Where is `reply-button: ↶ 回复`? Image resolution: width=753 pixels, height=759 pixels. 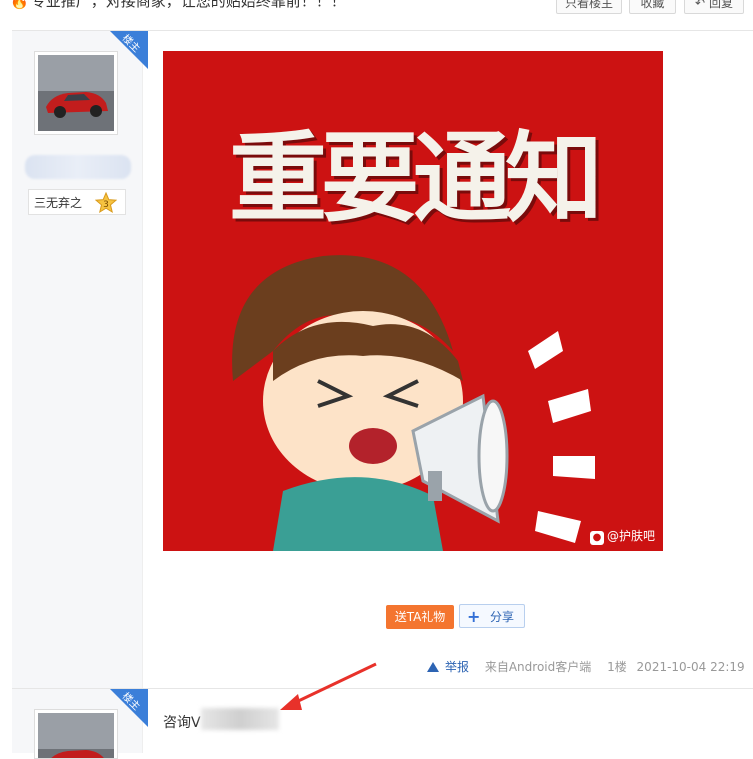
reply-button: ↶ 回复 is located at coordinates (714, 7).